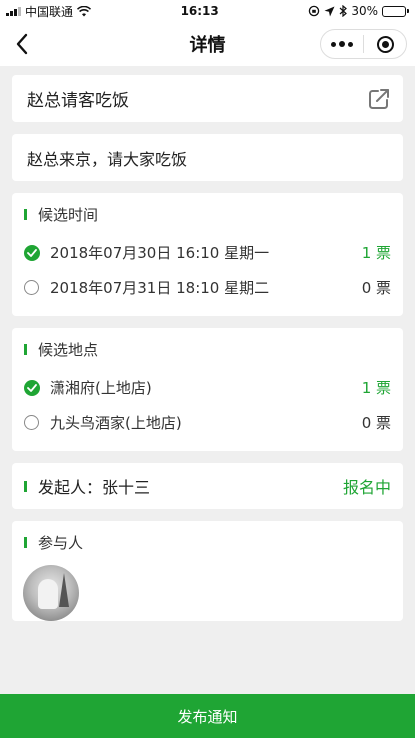 The image size is (415, 738). I want to click on page-title: 详情, so click(207, 45).